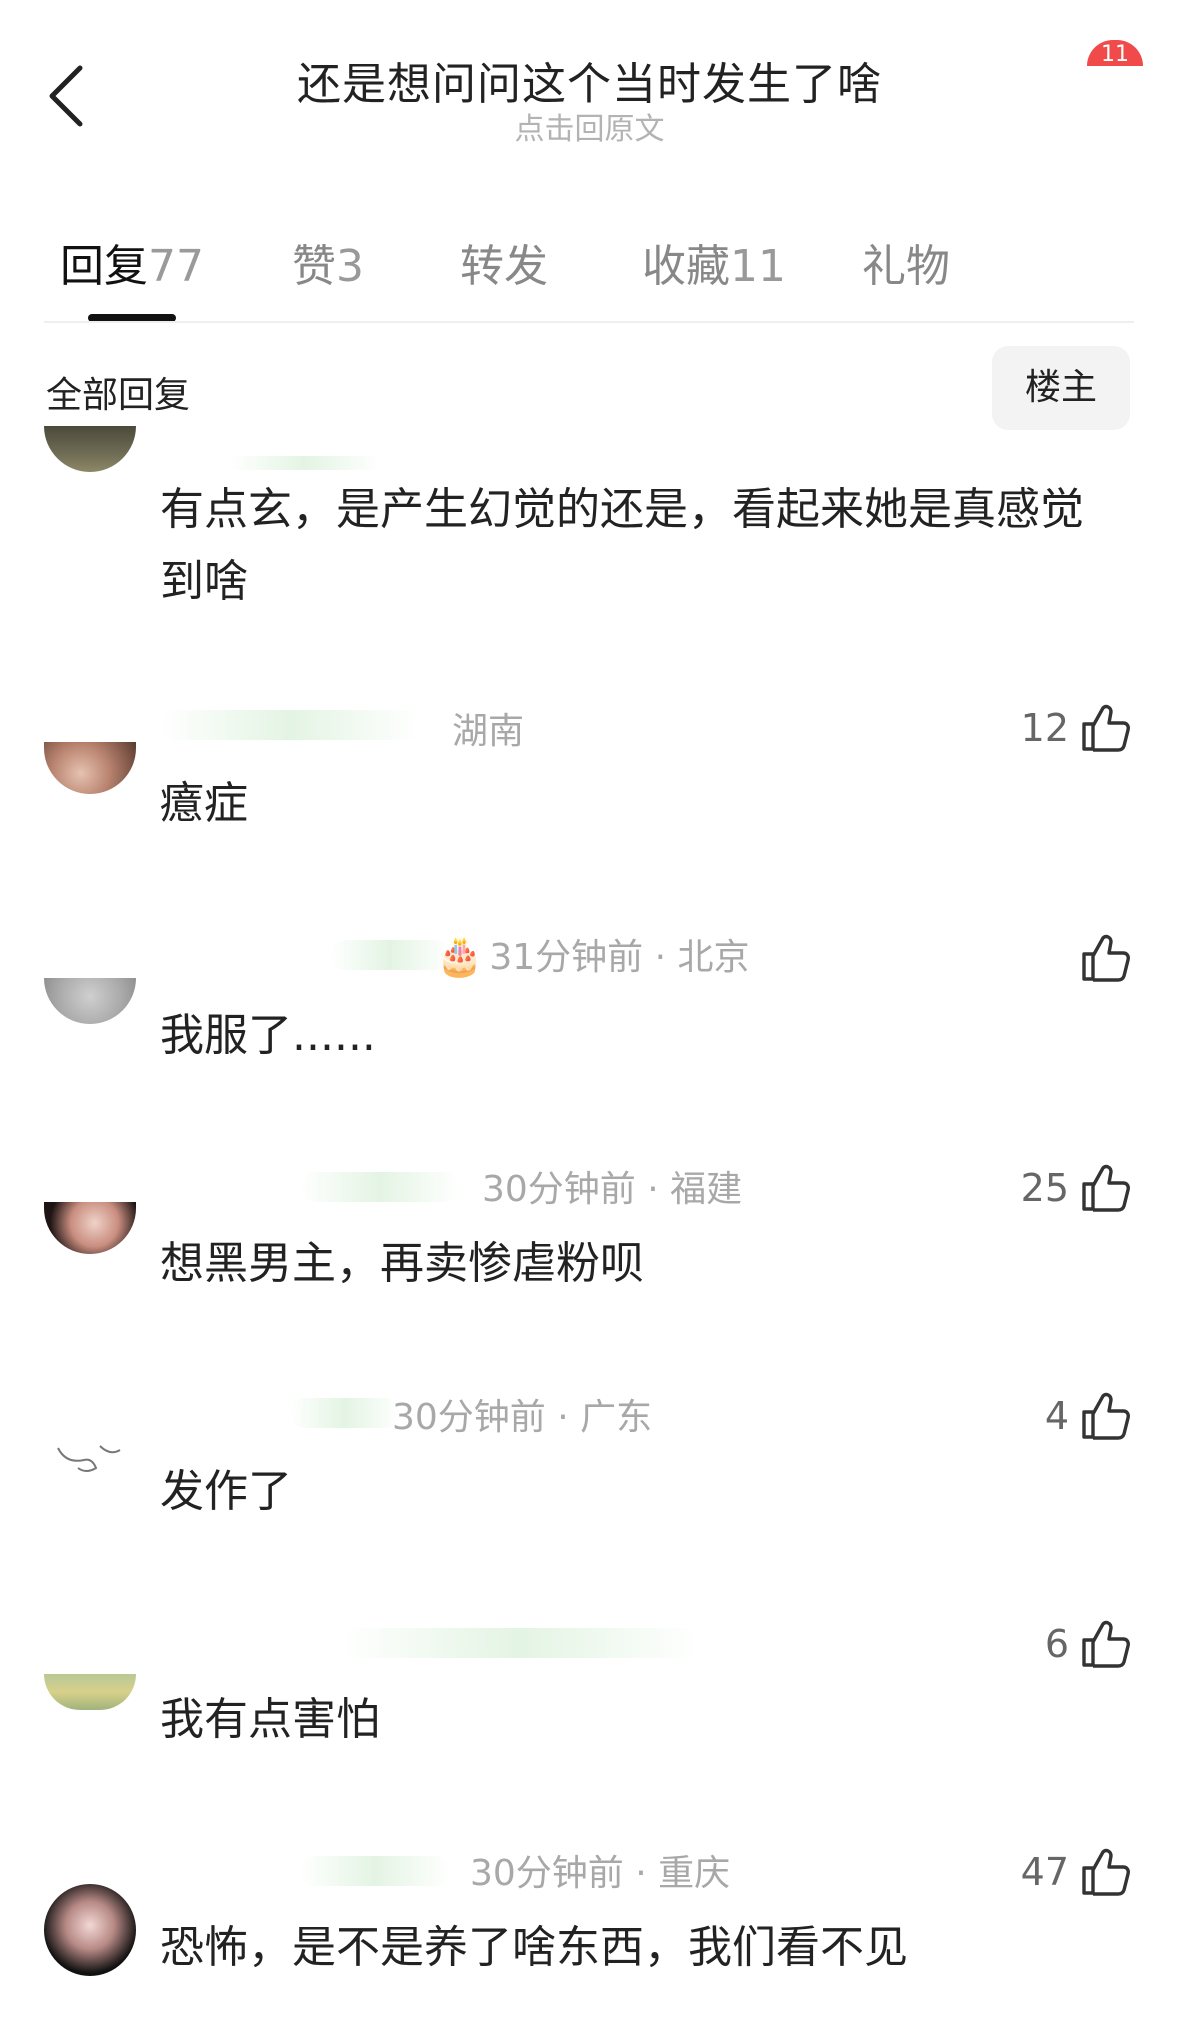  Describe the element at coordinates (522, 1417) in the screenshot. I see `comment-time-location: 30分钟前 · 广东` at that location.